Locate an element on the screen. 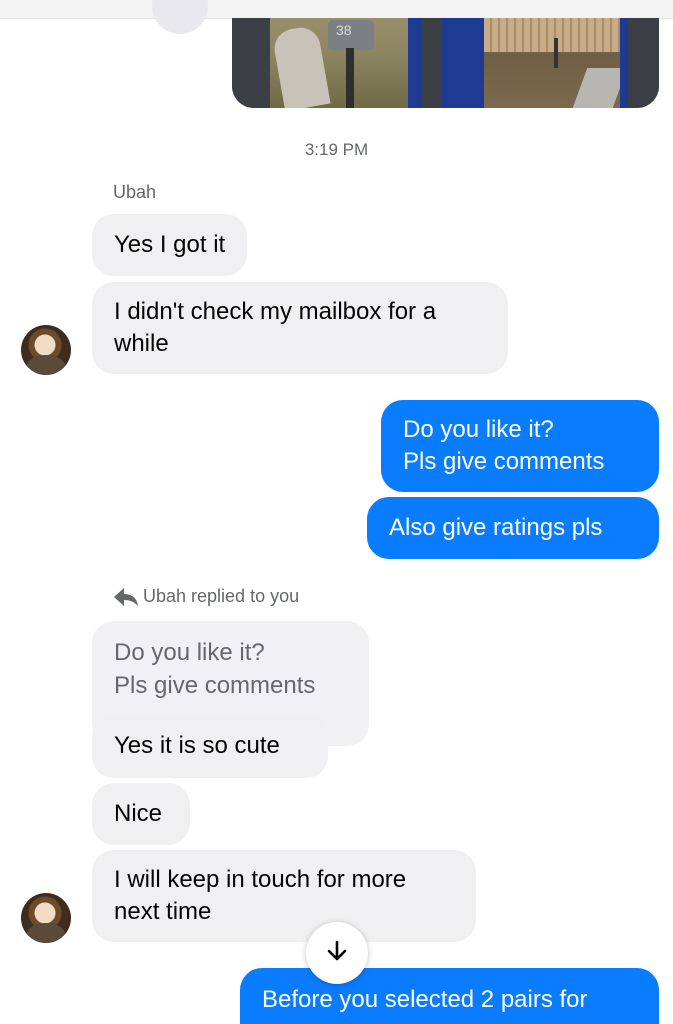  message-text: Yes I got it is located at coordinates (170, 244).